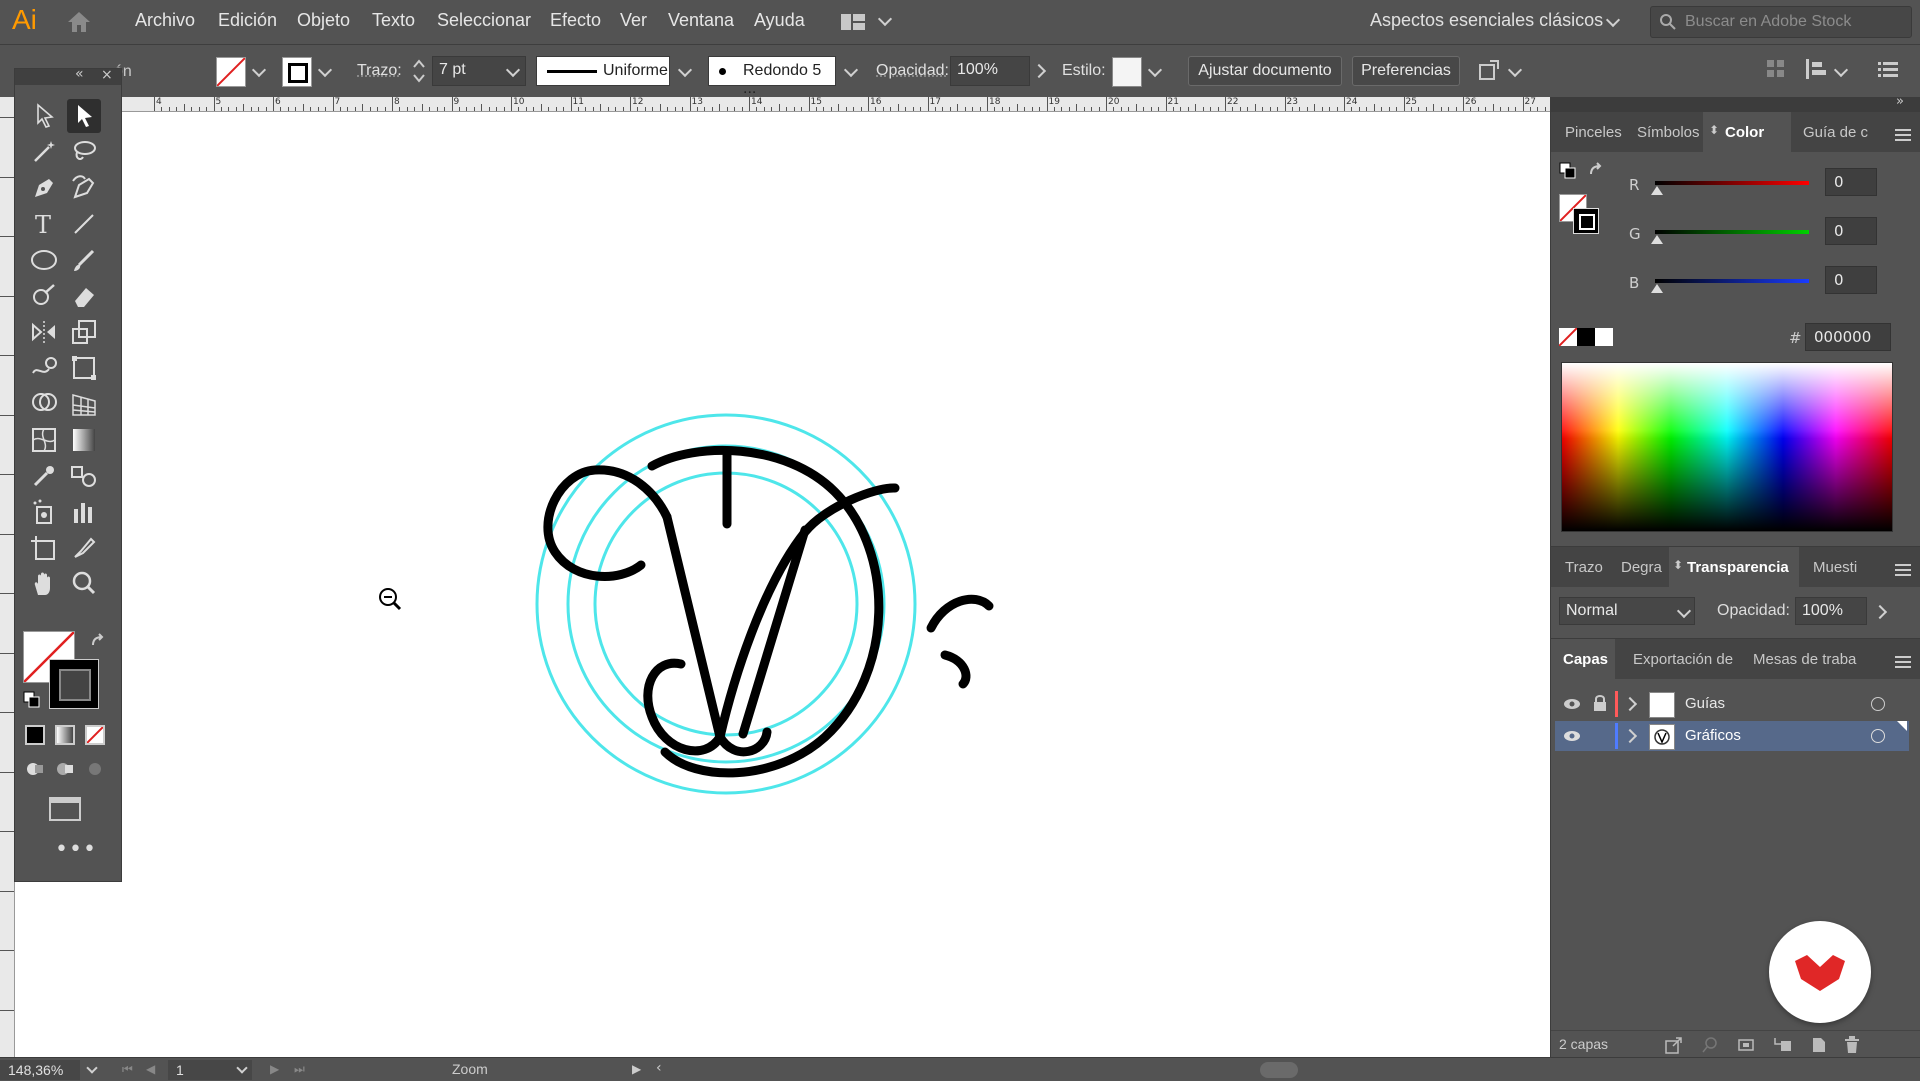 The image size is (1920, 1081). Describe the element at coordinates (95, 771) in the screenshot. I see `draw-inside-icon` at that location.